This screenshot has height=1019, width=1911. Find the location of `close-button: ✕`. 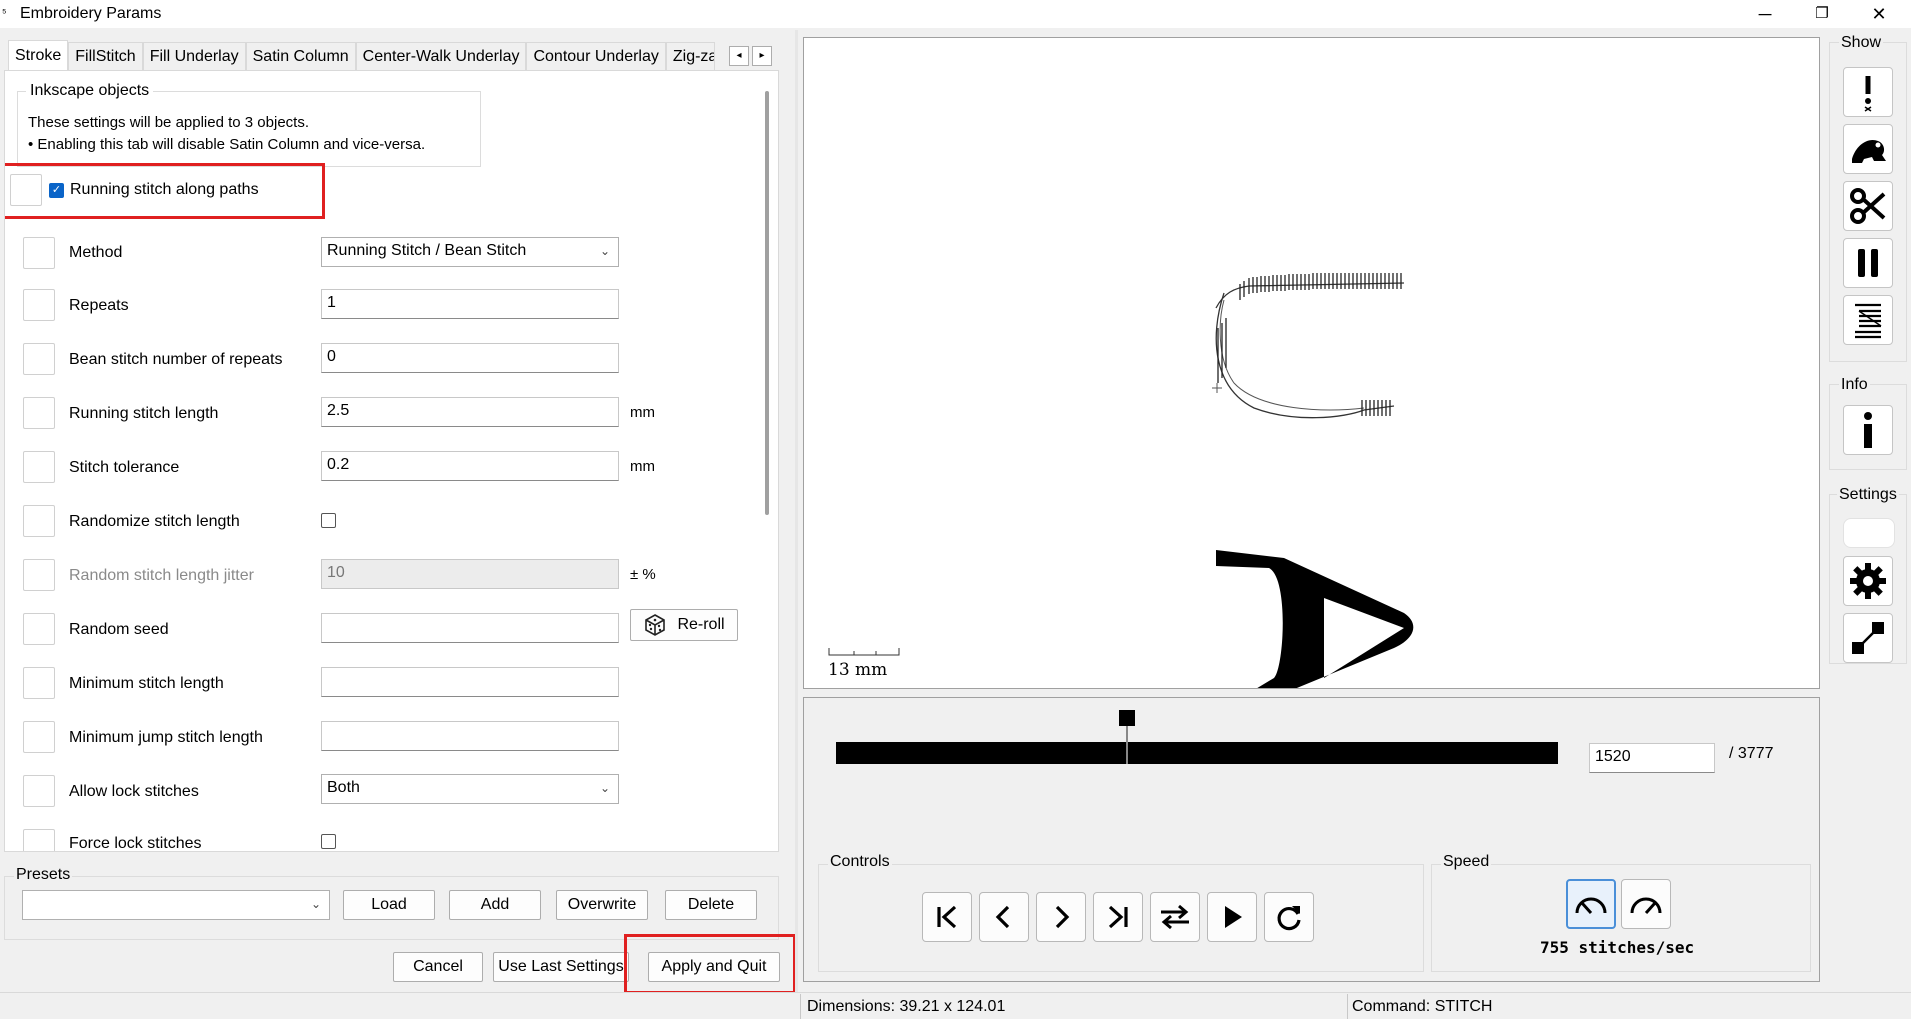

close-button: ✕ is located at coordinates (1879, 14).